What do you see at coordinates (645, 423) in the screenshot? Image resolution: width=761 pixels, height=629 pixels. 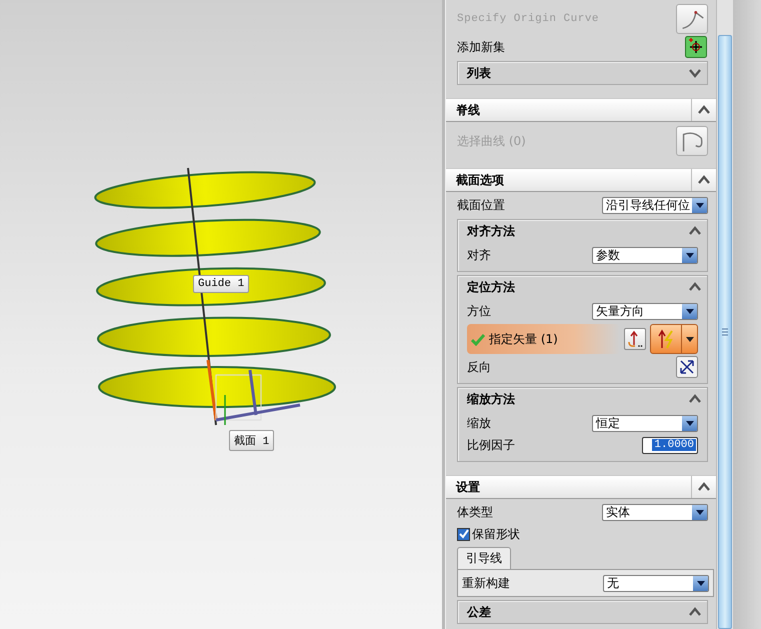 I see `dropdown: 恒定` at bounding box center [645, 423].